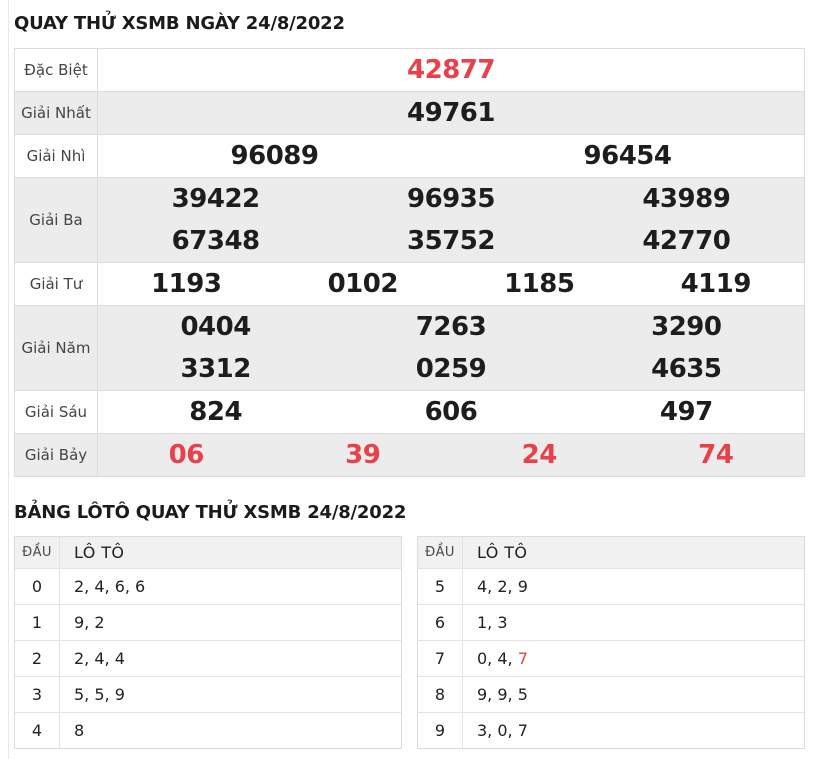 This screenshot has height=759, width=815. I want to click on prize-label: Giải Tư, so click(56, 283).